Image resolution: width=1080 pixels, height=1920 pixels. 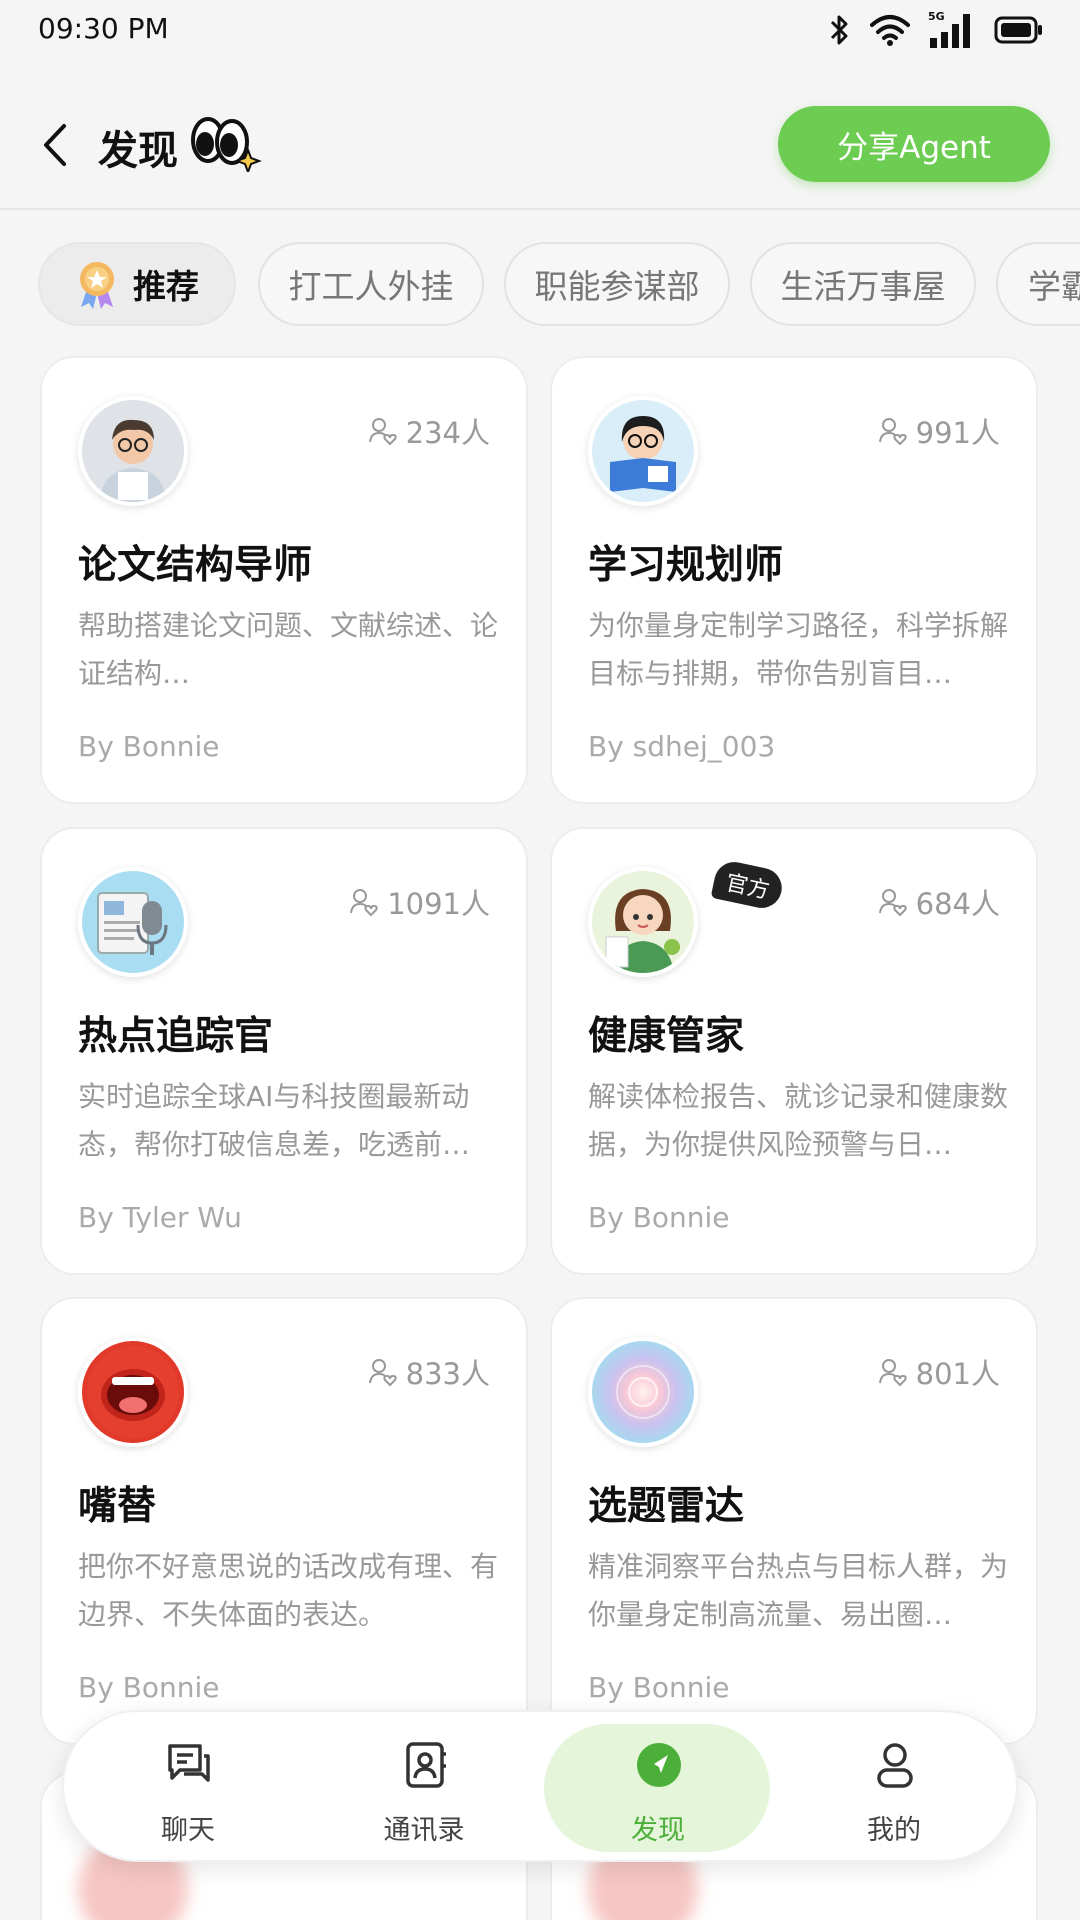 I want to click on tab-life-shop: 生活万事屋, so click(x=863, y=284).